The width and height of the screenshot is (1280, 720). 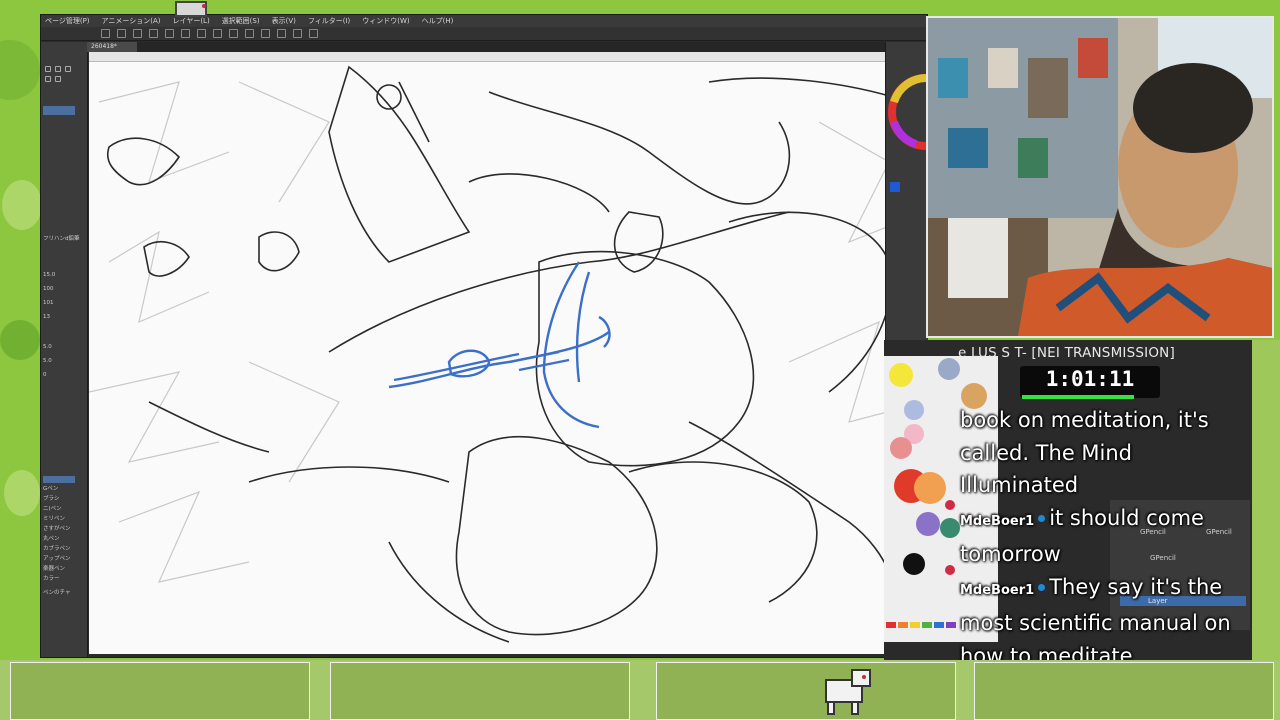 I want to click on menu-selection: 選択範囲(S), so click(x=241, y=21).